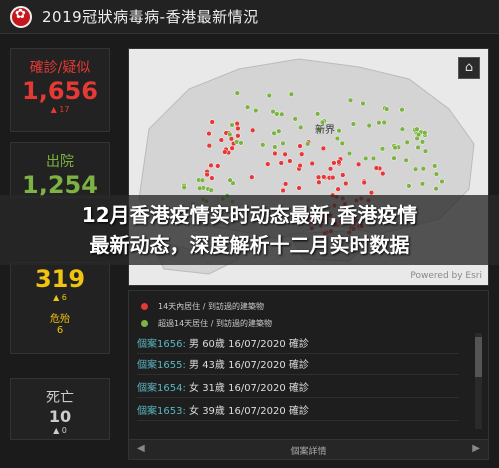 This screenshot has width=499, height=468. Describe the element at coordinates (298, 412) in the screenshot. I see `case-row: 個案1653: 女 39歲 16/07/2020 確診` at that location.